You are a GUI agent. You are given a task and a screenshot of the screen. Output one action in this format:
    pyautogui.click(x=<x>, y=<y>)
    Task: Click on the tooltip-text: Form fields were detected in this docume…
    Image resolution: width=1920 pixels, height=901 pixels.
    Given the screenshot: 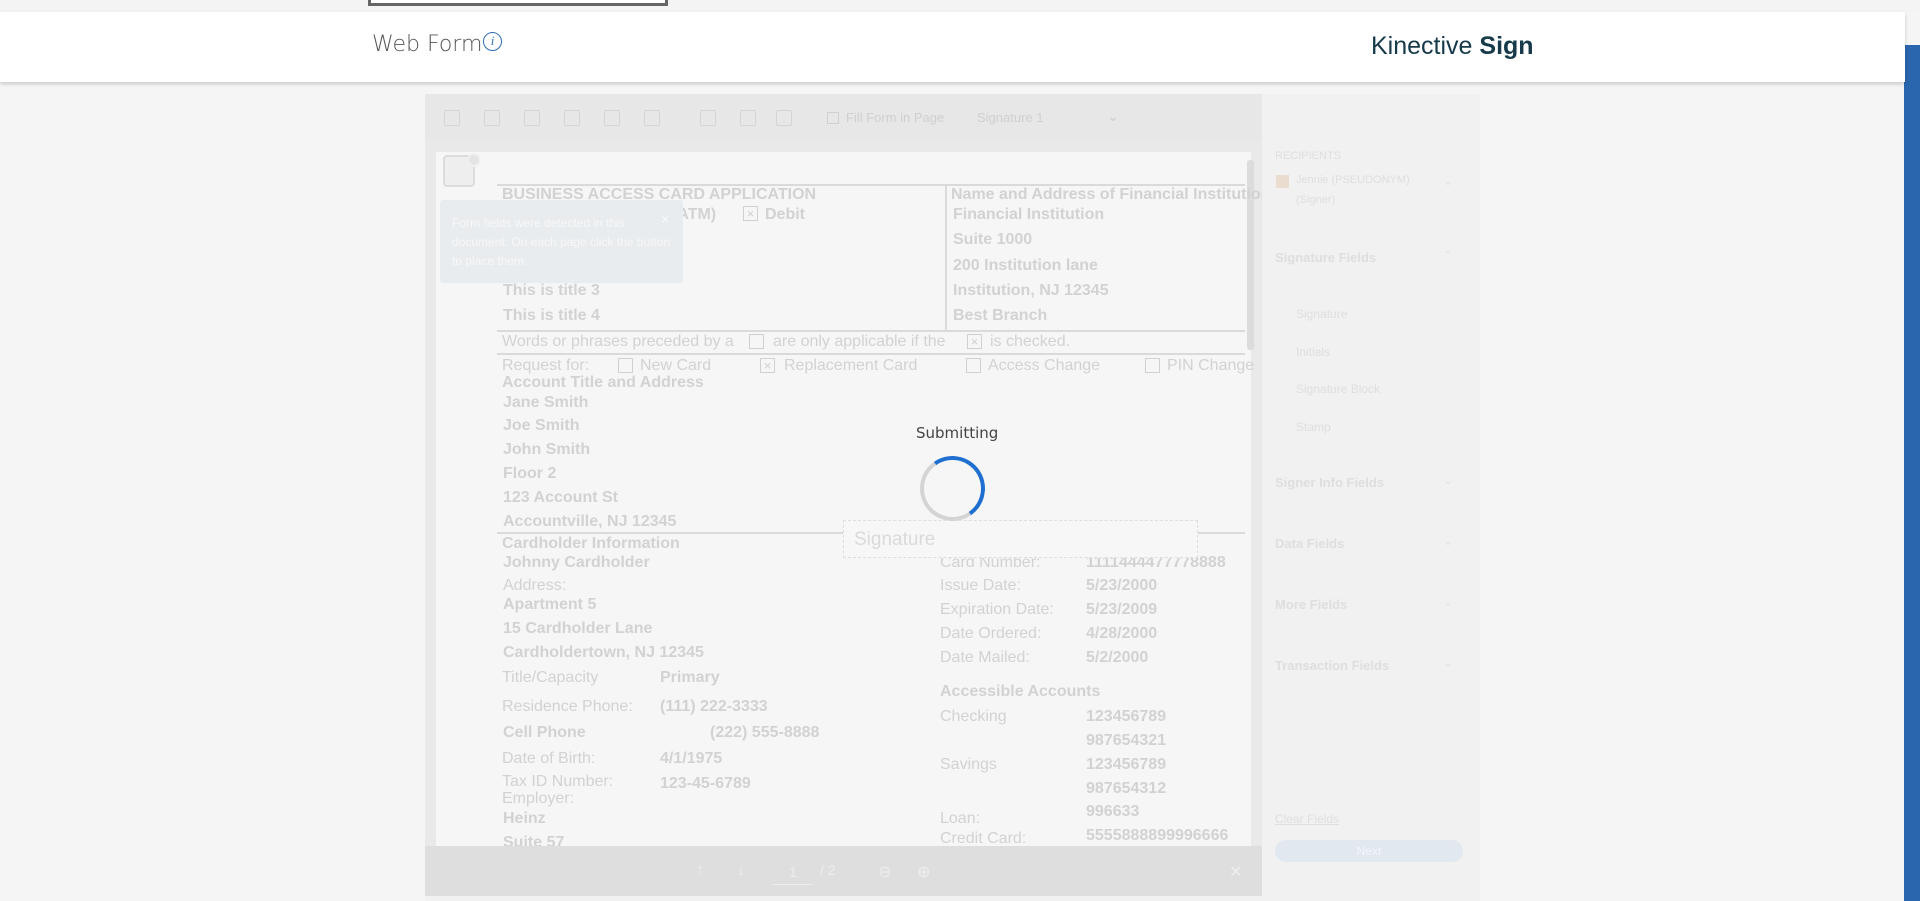 What is the action you would take?
    pyautogui.click(x=561, y=242)
    